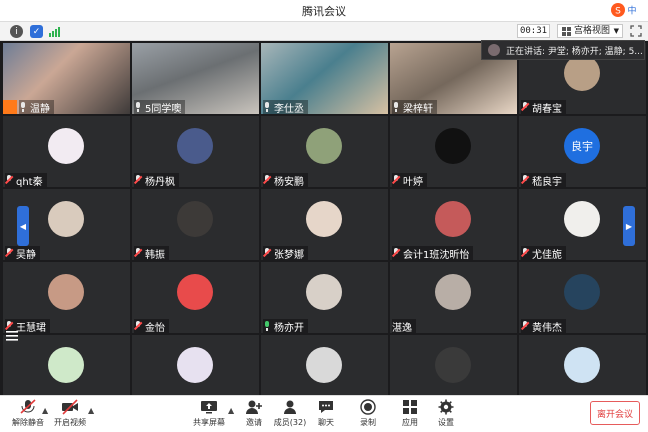 Image resolution: width=648 pixels, height=432 pixels. Describe the element at coordinates (566, 31) in the screenshot. I see `grid-view-icon` at that location.